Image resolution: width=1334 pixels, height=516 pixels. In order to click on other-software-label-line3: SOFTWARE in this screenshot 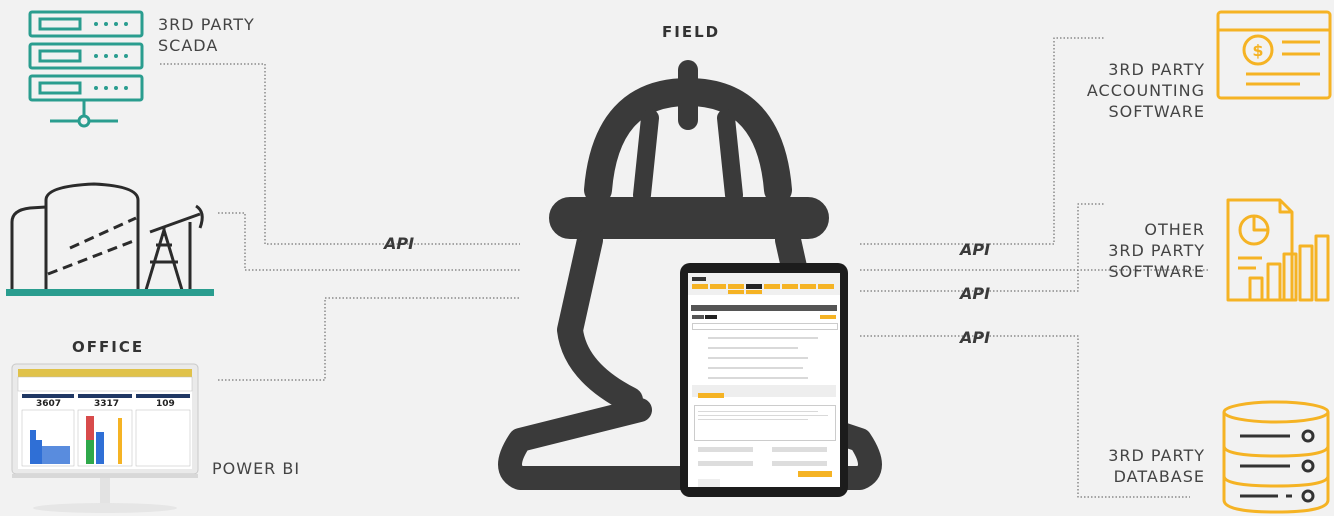, I will do `click(1156, 271)`.